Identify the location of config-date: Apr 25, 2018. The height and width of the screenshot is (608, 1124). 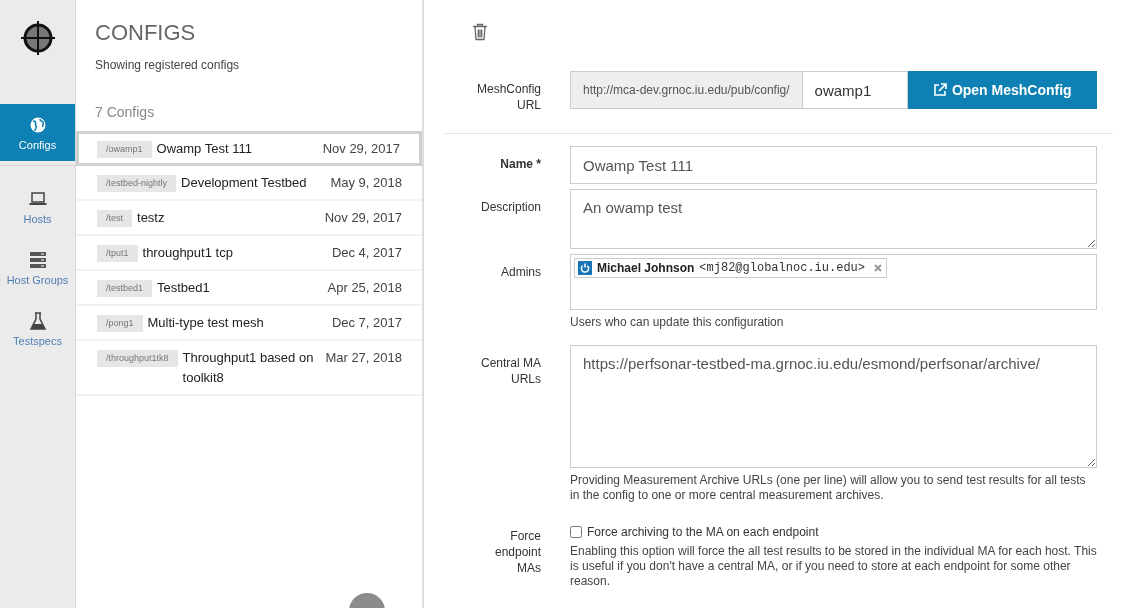
(364, 288).